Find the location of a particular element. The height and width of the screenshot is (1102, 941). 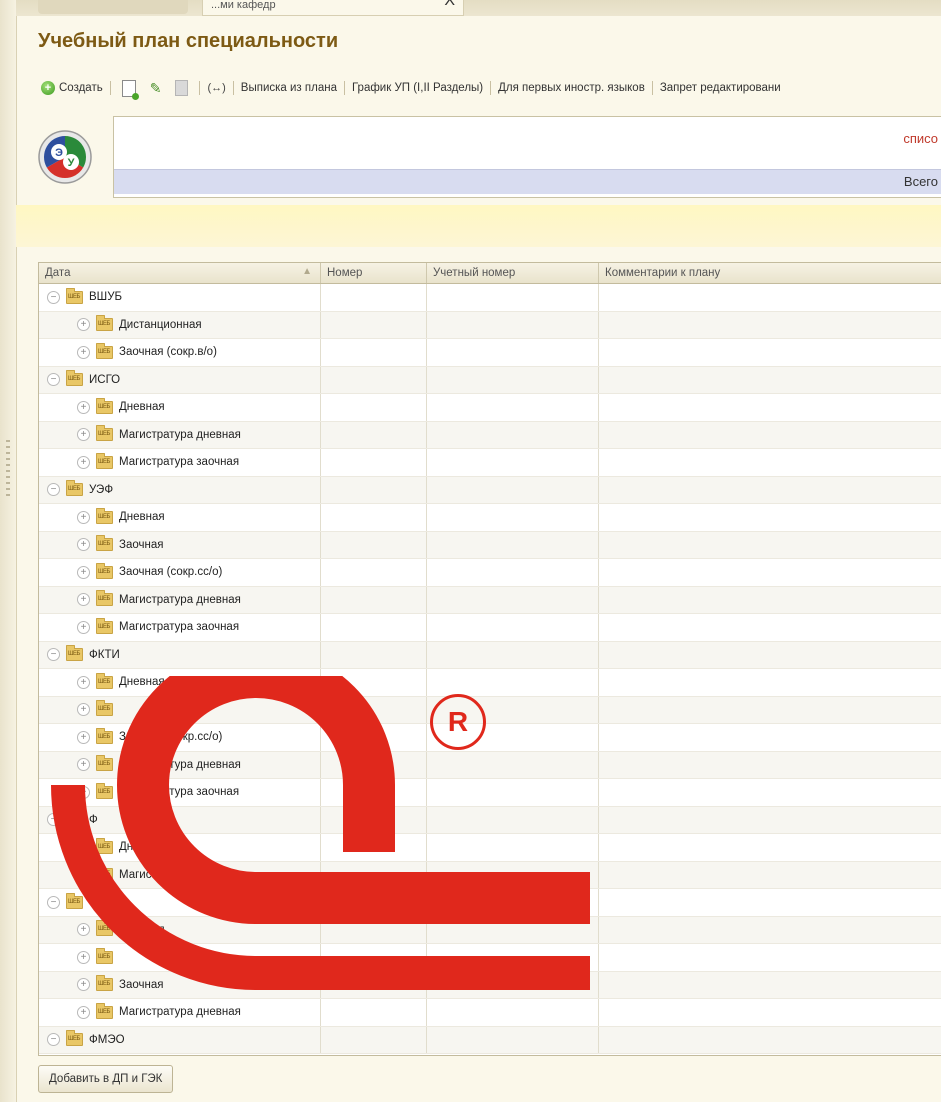

cell-date: − ШЕБ ИСГО is located at coordinates (180, 379).